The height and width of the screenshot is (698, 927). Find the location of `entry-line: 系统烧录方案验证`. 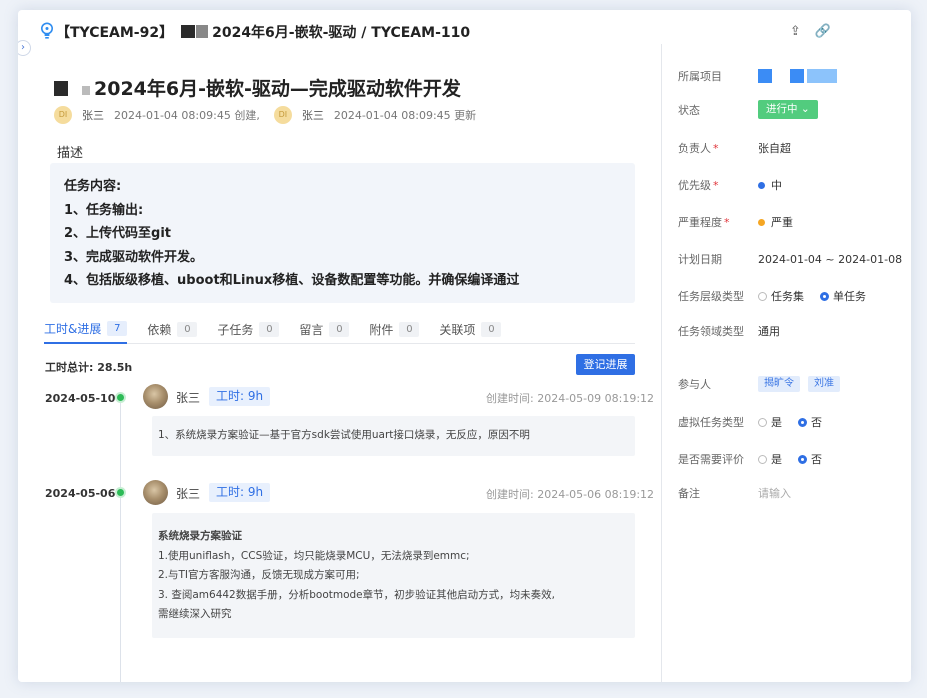

entry-line: 系统烧录方案验证 is located at coordinates (200, 536).